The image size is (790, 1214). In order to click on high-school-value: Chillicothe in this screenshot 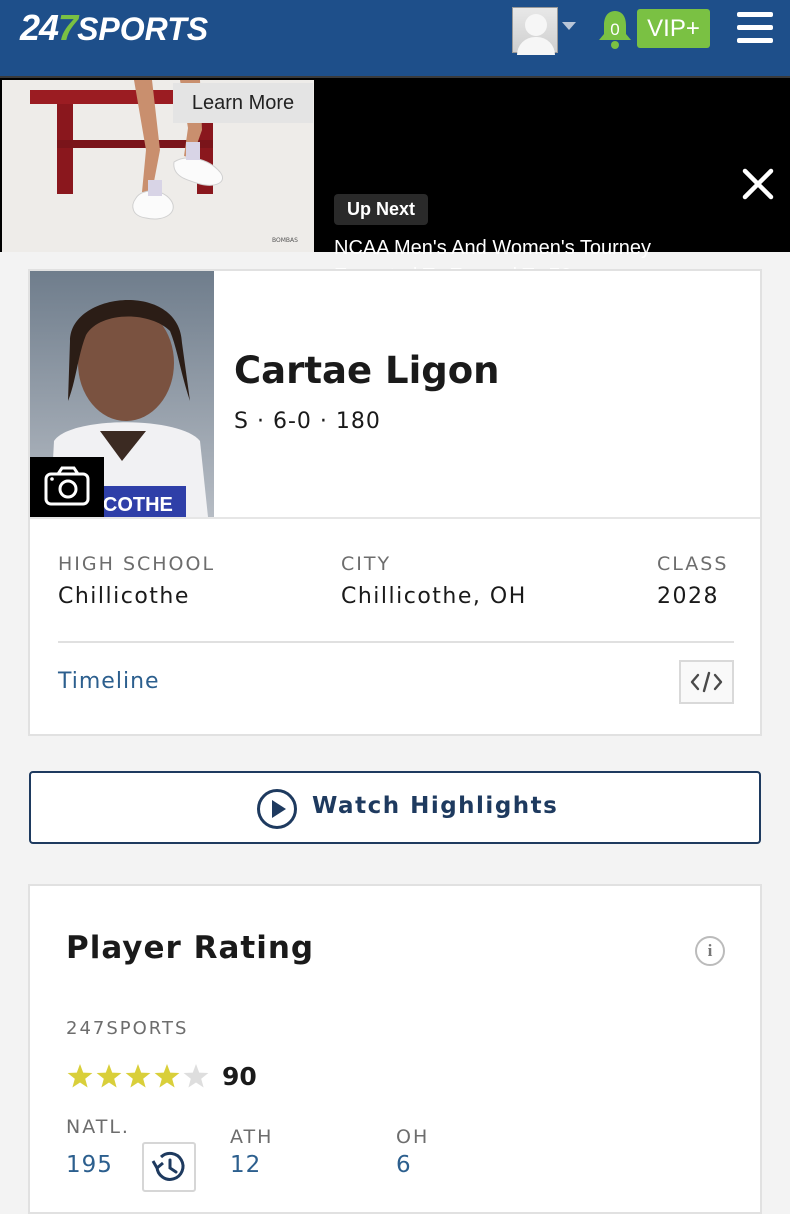, I will do `click(124, 596)`.